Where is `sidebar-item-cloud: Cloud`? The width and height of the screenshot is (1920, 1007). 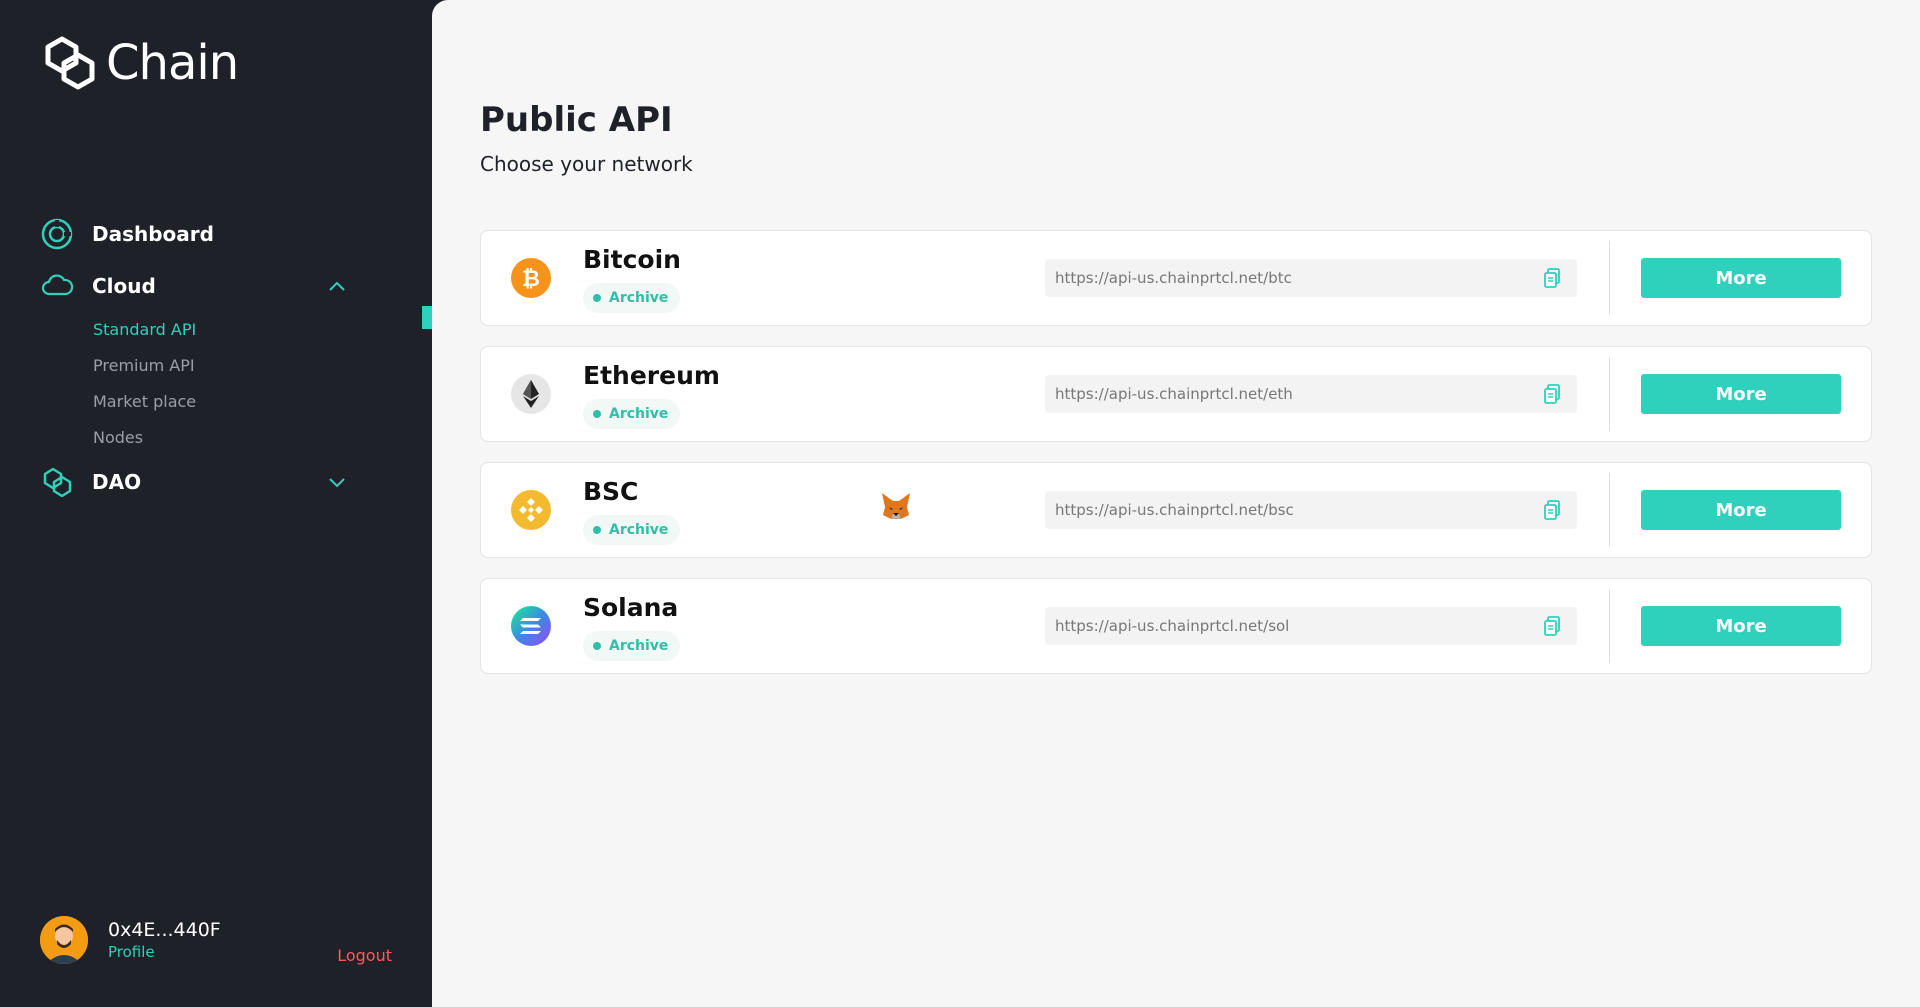 sidebar-item-cloud: Cloud is located at coordinates (220, 286).